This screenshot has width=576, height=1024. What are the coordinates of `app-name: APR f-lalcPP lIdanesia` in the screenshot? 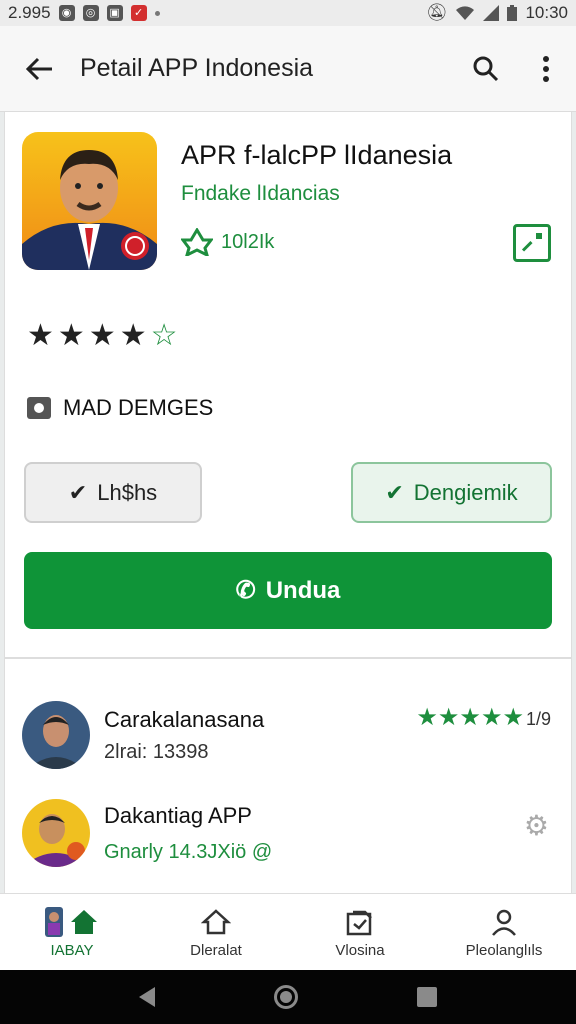 It's located at (317, 155).